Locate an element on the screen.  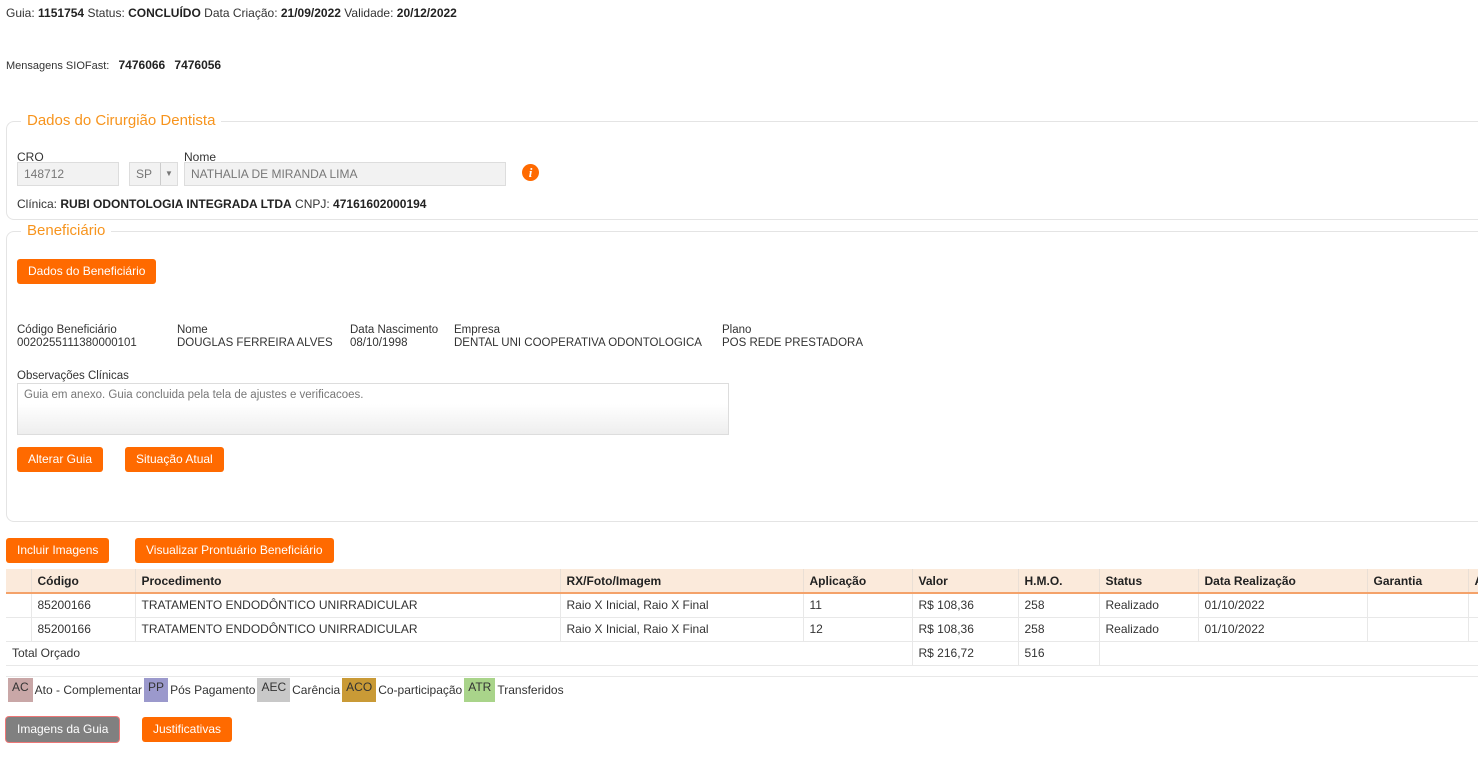
dentista-nome-field: NATHALIA DE MIRANDA LIMA is located at coordinates (345, 174).